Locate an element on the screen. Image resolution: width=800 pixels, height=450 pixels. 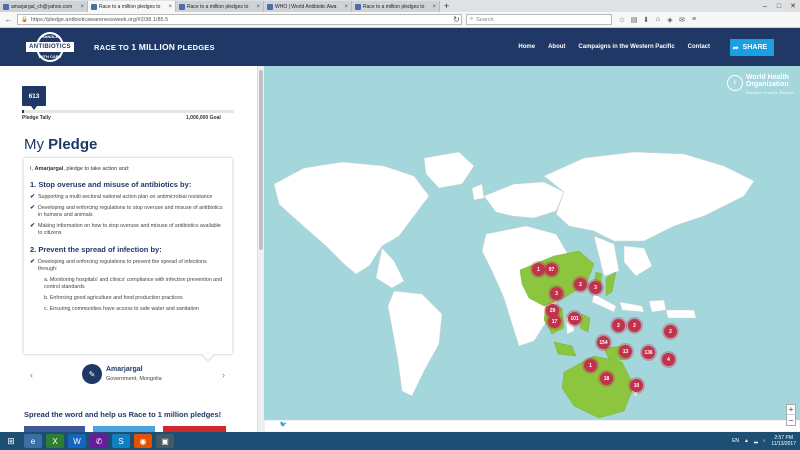
panel-scrollbar is located at coordinates (260, 249).